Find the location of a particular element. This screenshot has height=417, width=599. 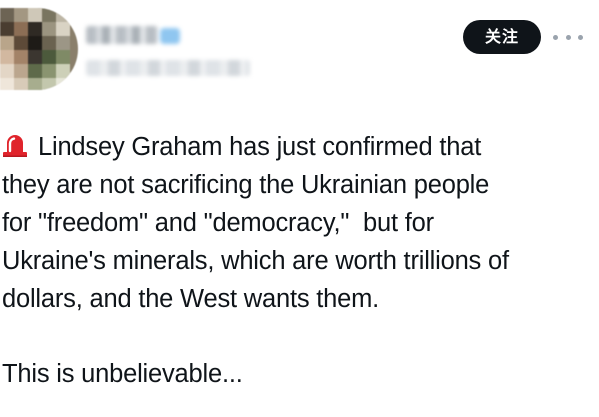

rotating-light-icon is located at coordinates (15, 146).